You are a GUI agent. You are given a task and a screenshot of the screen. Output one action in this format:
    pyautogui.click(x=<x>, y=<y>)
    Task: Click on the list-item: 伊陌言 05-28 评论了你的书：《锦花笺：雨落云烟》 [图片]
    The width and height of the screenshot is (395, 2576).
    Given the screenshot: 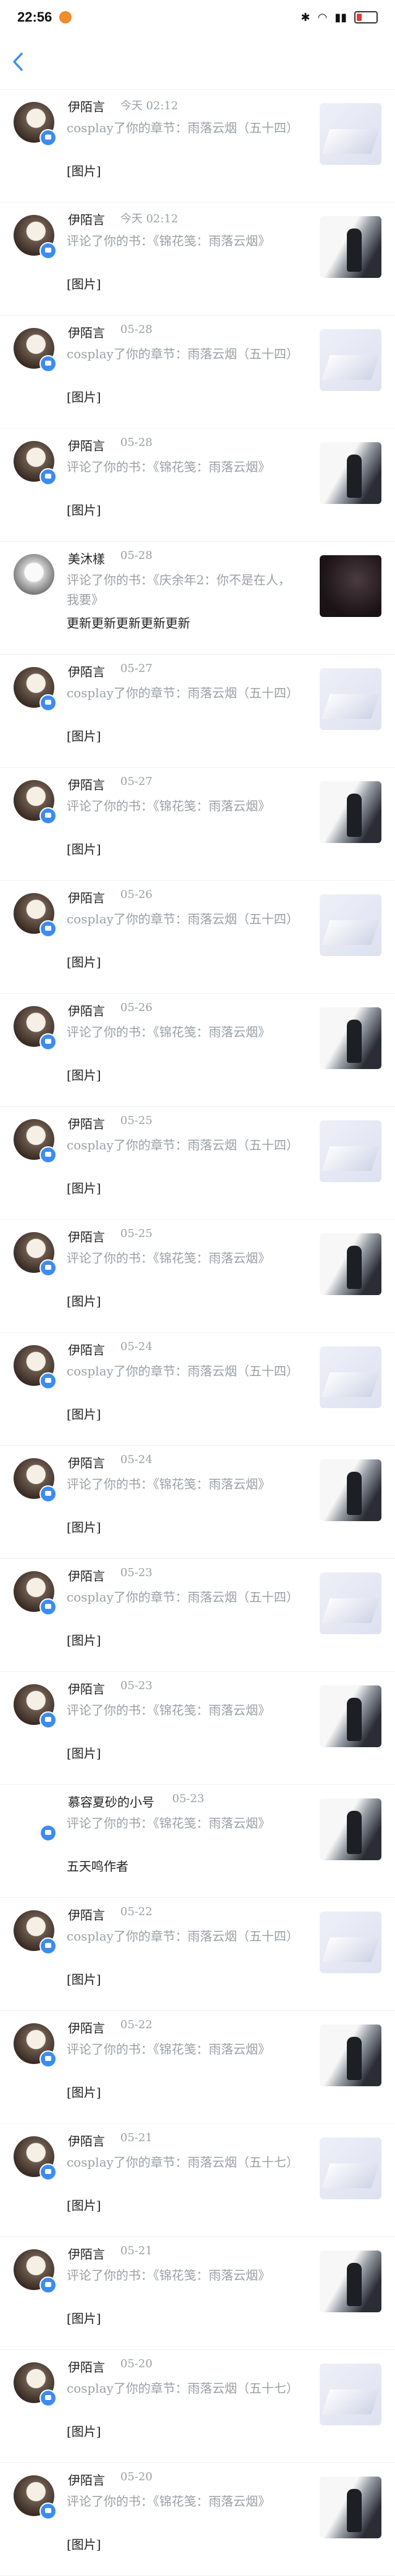 What is the action you would take?
    pyautogui.click(x=197, y=485)
    